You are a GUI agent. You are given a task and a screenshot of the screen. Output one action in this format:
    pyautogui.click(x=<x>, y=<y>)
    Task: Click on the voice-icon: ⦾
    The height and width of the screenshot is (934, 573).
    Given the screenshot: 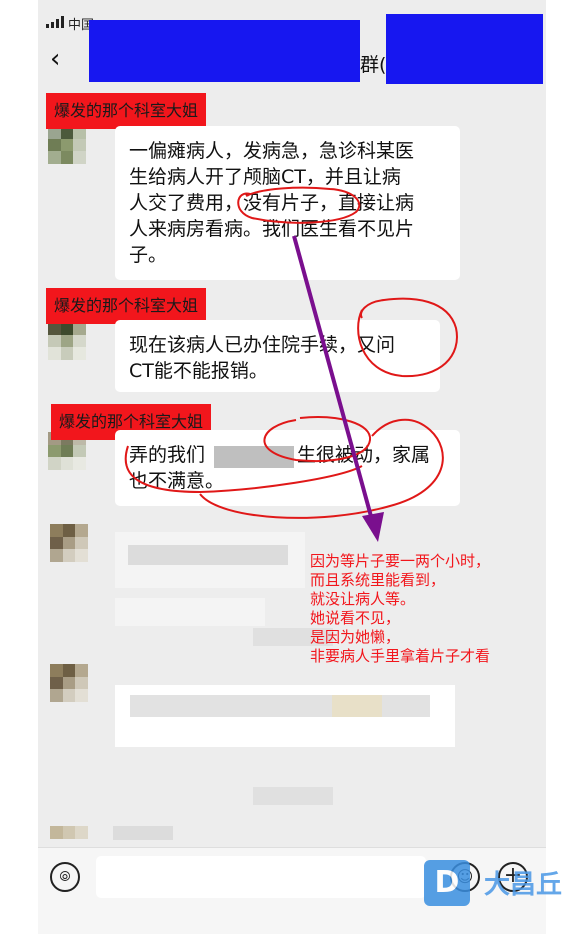 What is the action you would take?
    pyautogui.click(x=65, y=877)
    